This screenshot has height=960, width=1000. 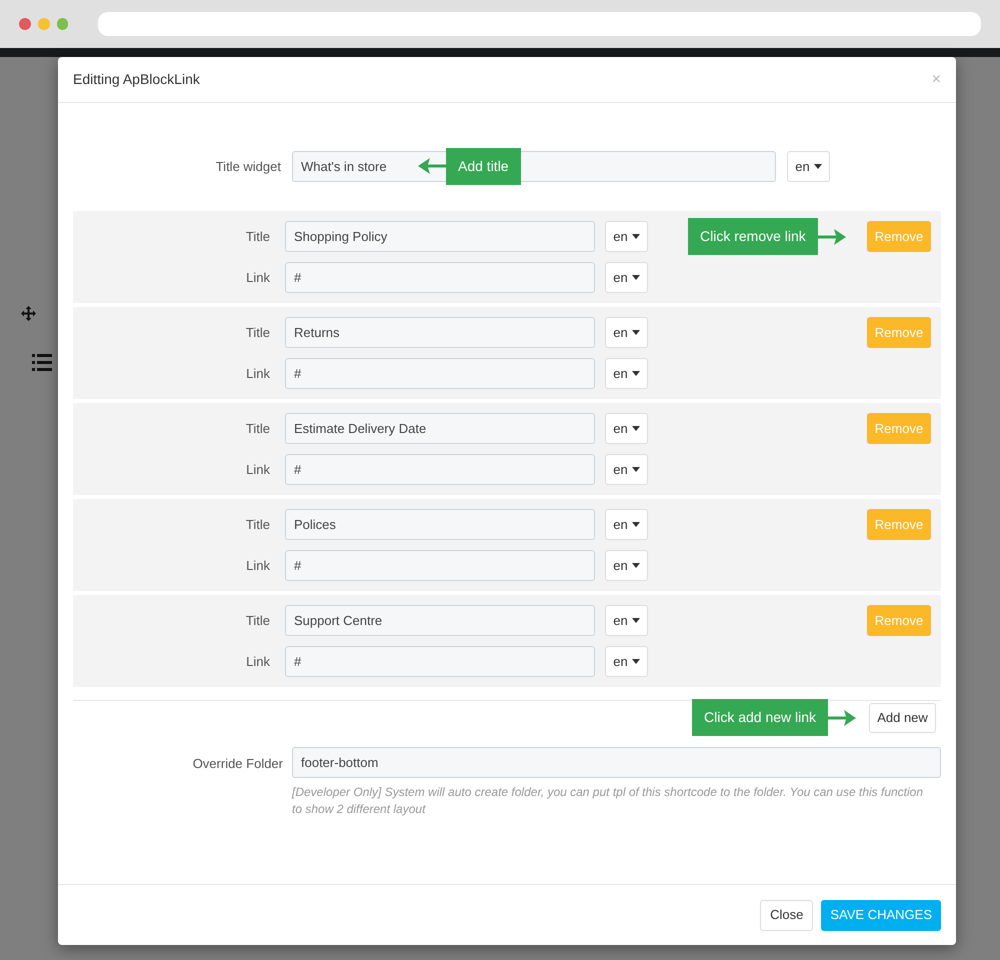 I want to click on text-field: Estimate Delivery Date, so click(x=440, y=428).